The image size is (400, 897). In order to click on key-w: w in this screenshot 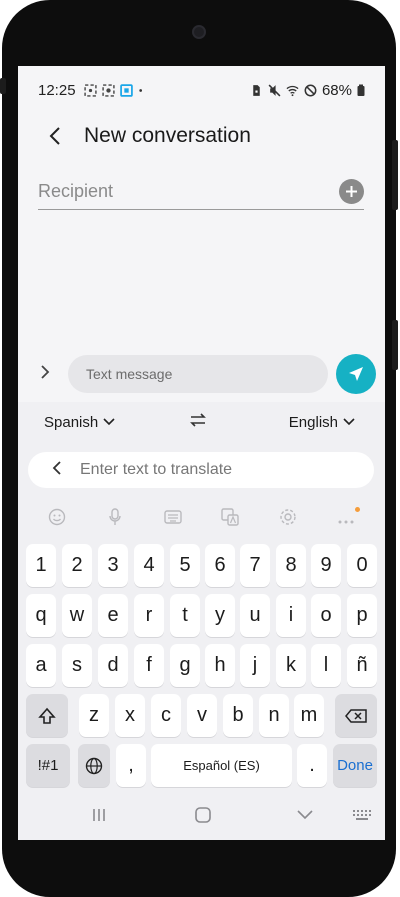, I will do `click(77, 615)`.